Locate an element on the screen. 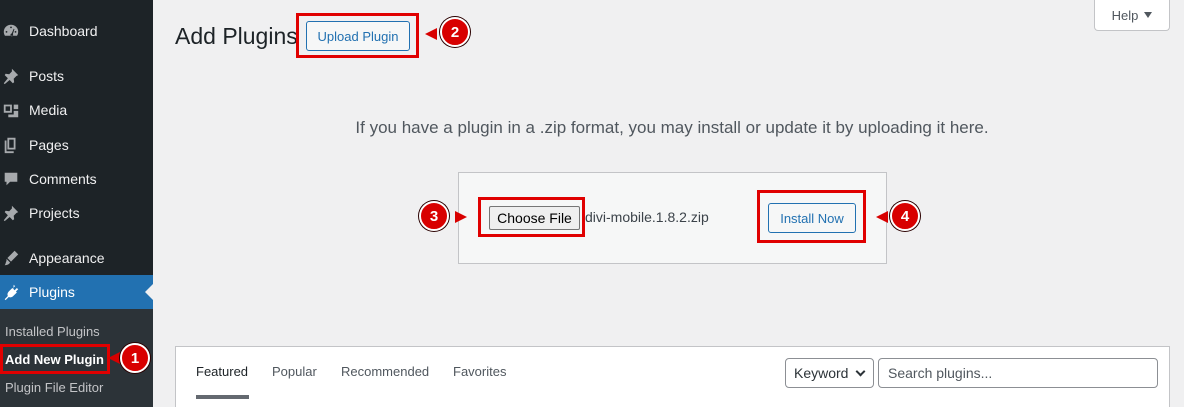 This screenshot has width=1184, height=407. tab-recommended: Recommended is located at coordinates (385, 371).